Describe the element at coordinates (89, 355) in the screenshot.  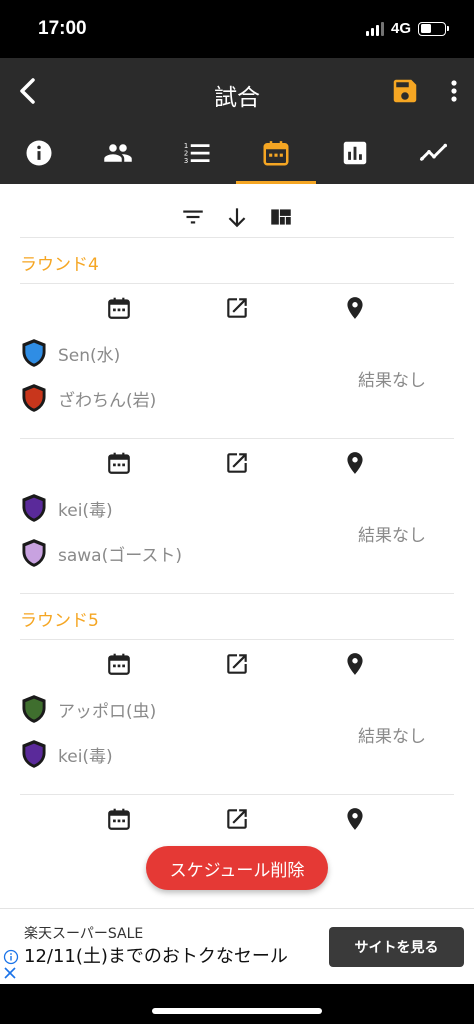
I see `team-name: Sen(水)` at that location.